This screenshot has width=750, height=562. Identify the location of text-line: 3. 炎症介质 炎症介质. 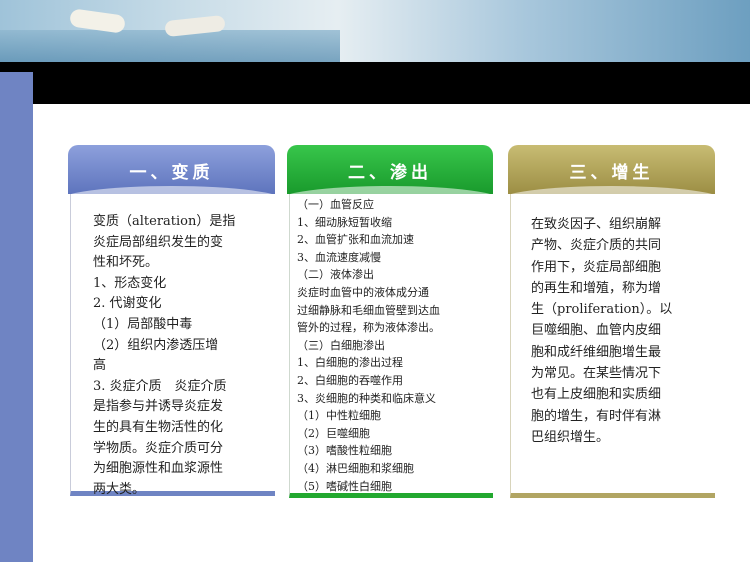
(160, 386).